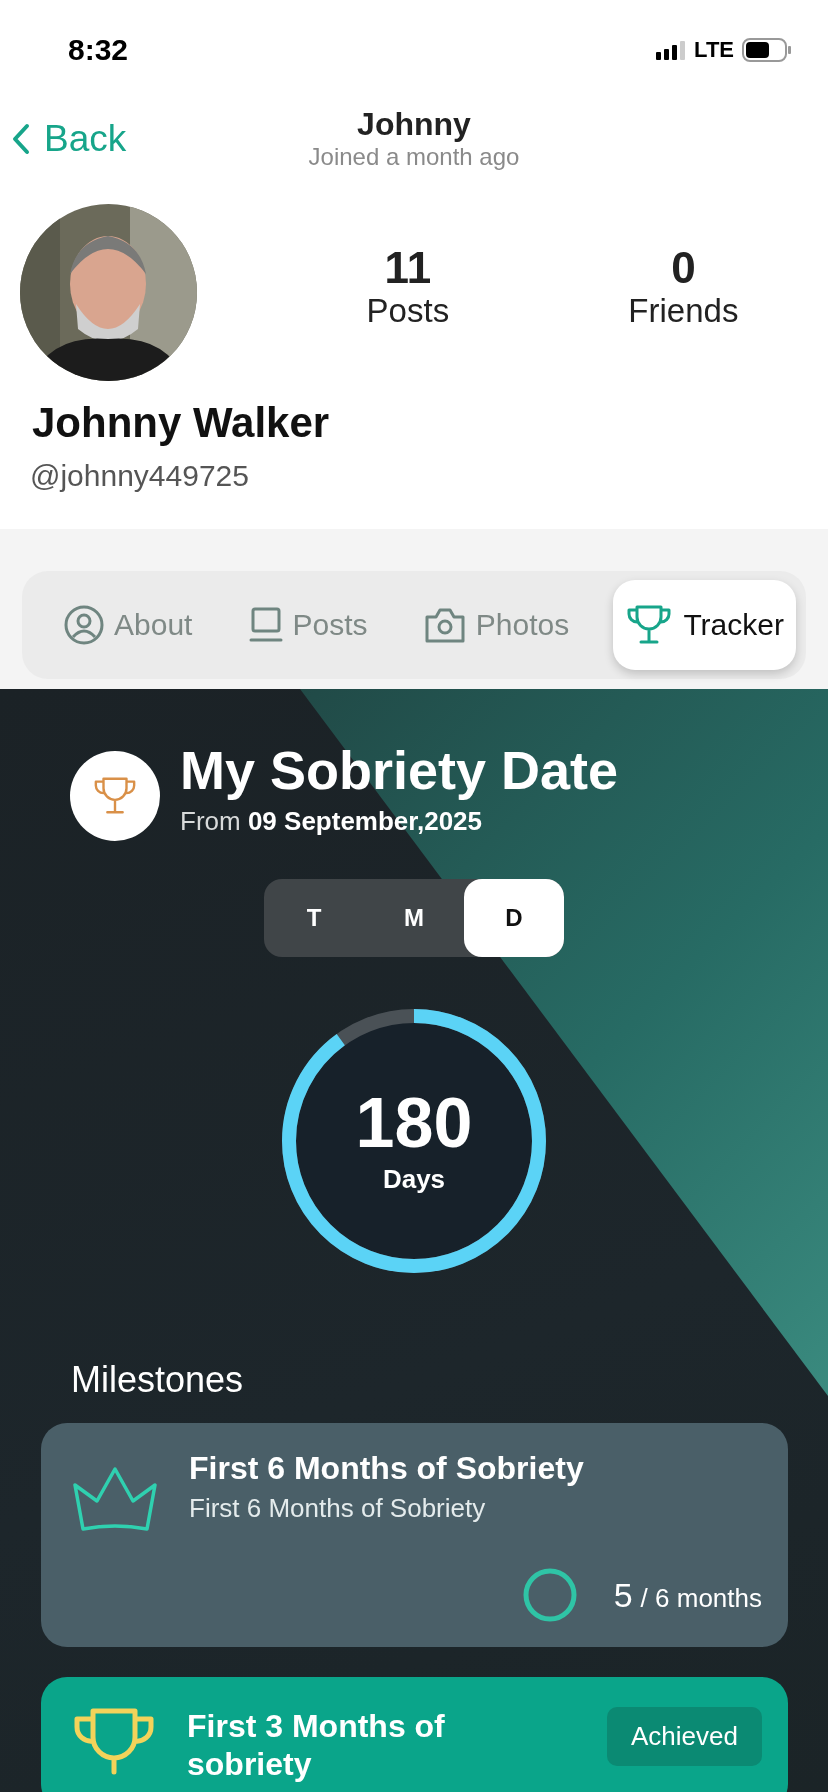  Describe the element at coordinates (387, 1468) in the screenshot. I see `milestone-title: First 6 Months of Sobriety` at that location.